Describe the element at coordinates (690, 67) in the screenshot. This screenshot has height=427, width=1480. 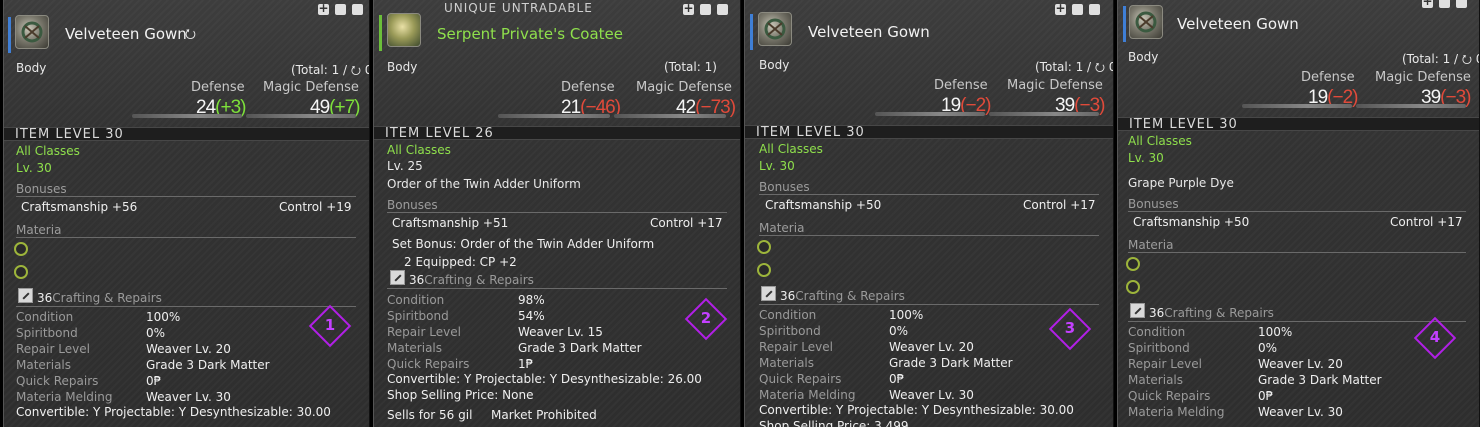
I see `total-count: (Total: 1)` at that location.